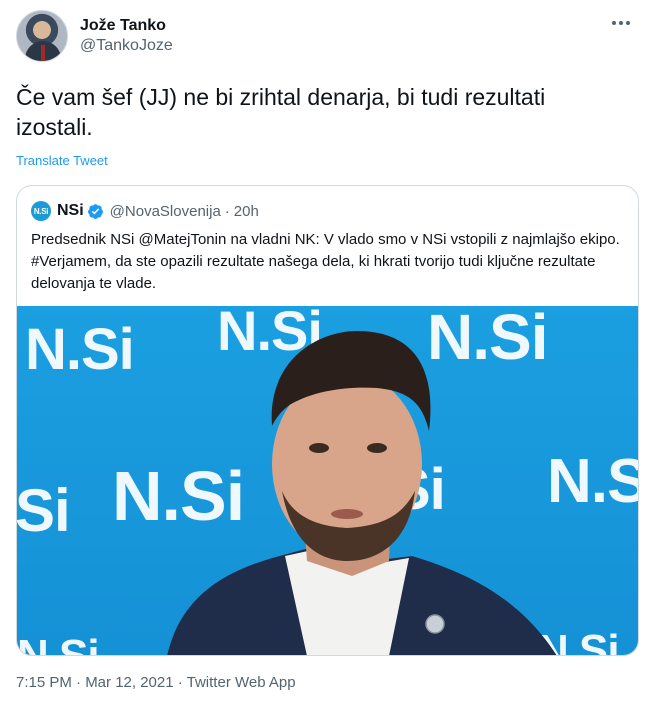 This screenshot has width=650, height=708. I want to click on quoted-author-logo: N.Si, so click(41, 211).